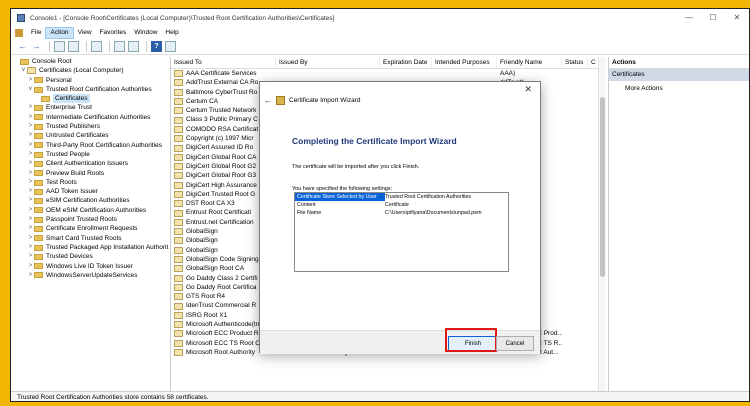 The height and width of the screenshot is (406, 750). Describe the element at coordinates (19, 33) in the screenshot. I see `console-menu-icon` at that location.